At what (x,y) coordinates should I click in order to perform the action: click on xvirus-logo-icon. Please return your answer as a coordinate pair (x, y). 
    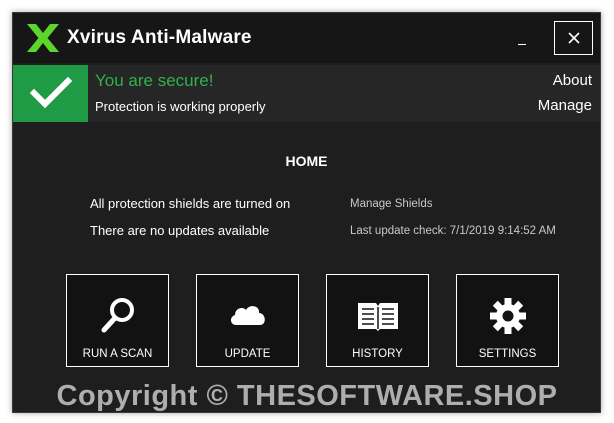
    Looking at the image, I should click on (43, 38).